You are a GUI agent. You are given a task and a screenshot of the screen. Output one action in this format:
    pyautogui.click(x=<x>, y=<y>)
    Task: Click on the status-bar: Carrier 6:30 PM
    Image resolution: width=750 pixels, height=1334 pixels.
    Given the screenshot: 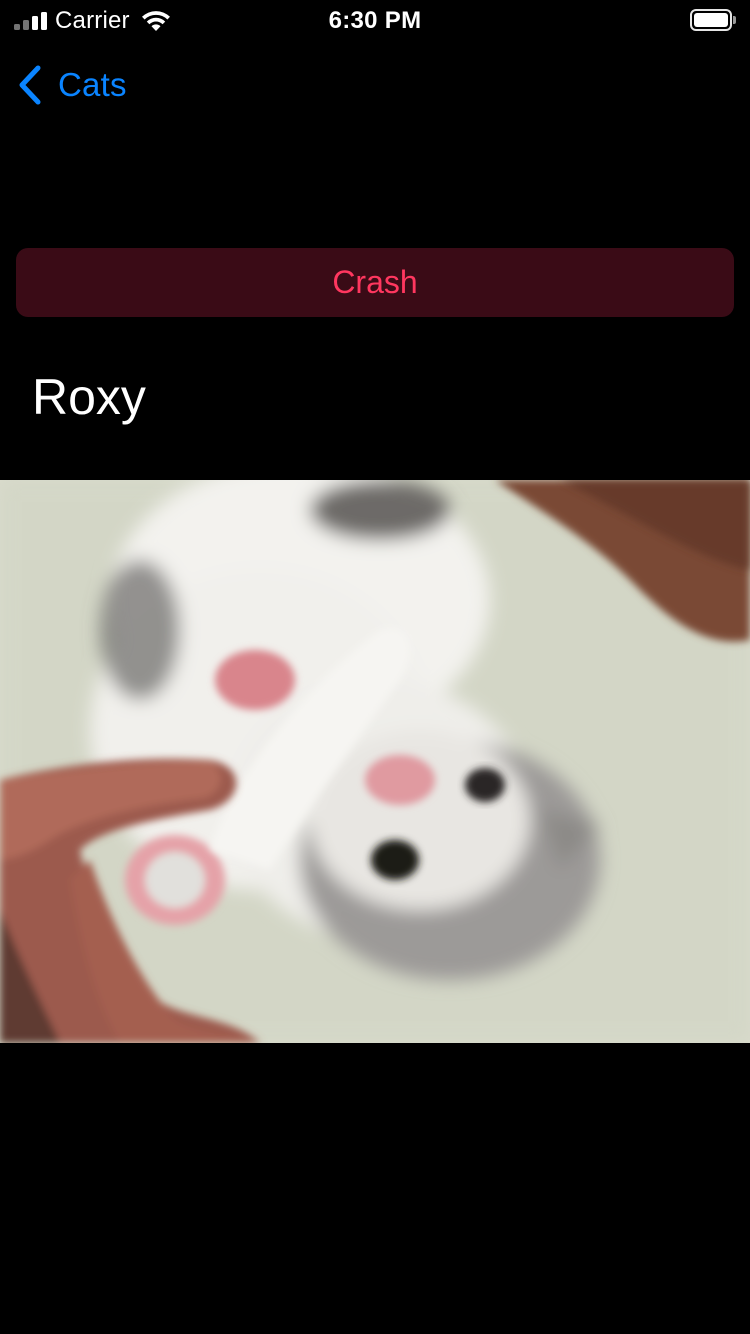 What is the action you would take?
    pyautogui.click(x=375, y=20)
    